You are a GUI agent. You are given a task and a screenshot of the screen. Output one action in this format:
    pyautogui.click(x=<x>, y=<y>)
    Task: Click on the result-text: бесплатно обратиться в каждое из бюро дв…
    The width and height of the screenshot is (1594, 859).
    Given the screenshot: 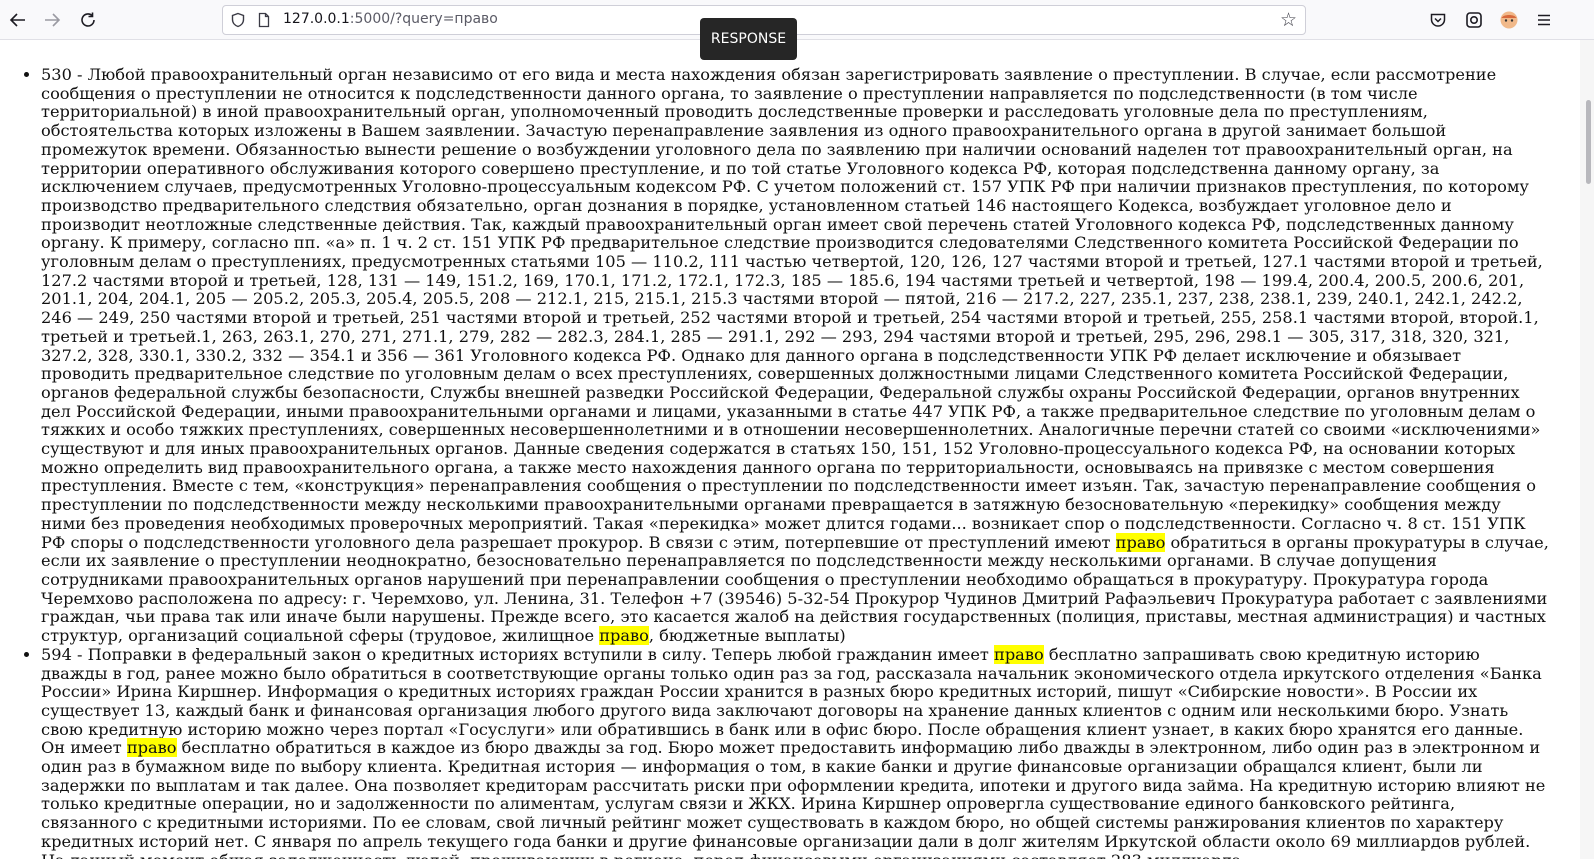 What is the action you would take?
    pyautogui.click(x=793, y=798)
    